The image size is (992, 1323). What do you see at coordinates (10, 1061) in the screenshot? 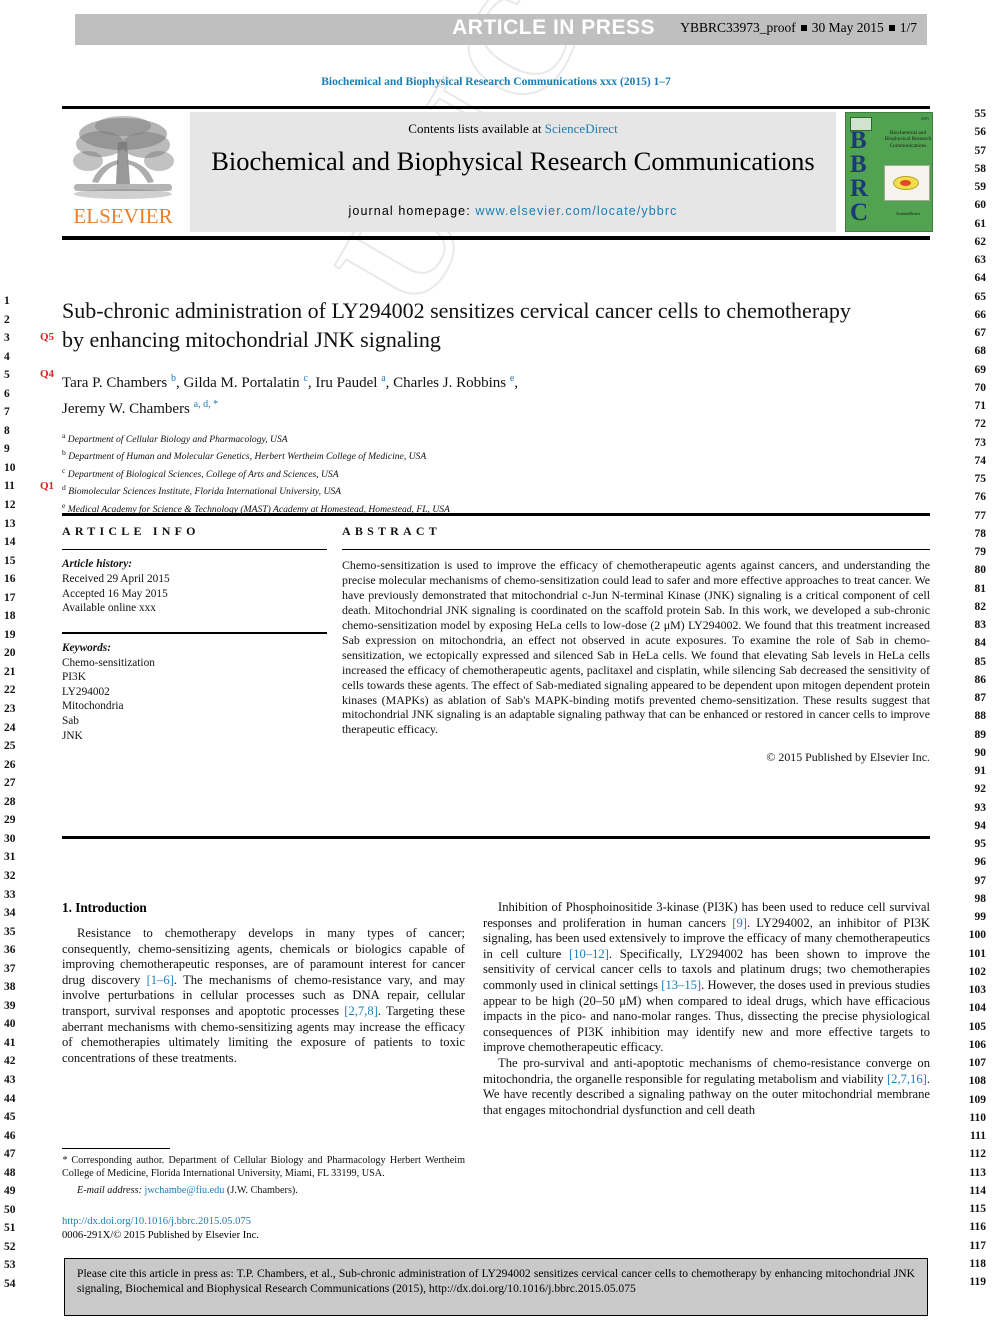
I see `line-number: 42` at bounding box center [10, 1061].